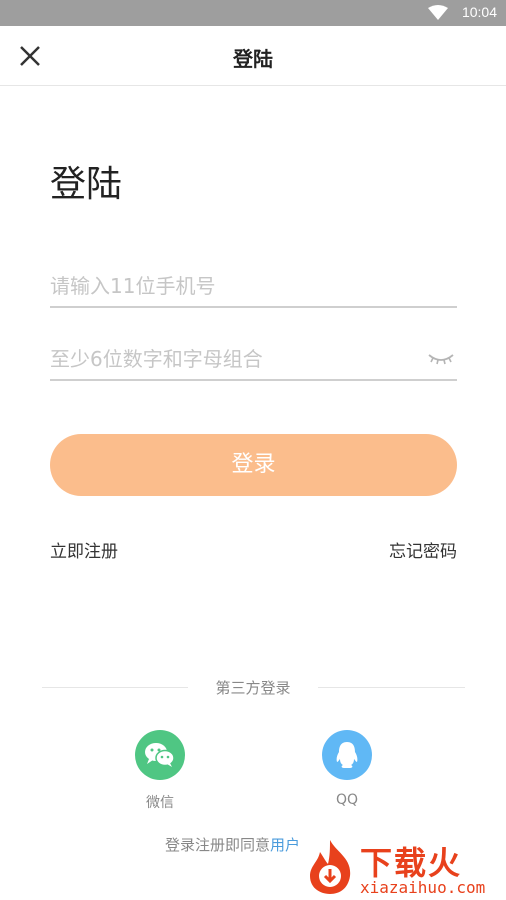  I want to click on wechat-login-button: 微信, so click(160, 771).